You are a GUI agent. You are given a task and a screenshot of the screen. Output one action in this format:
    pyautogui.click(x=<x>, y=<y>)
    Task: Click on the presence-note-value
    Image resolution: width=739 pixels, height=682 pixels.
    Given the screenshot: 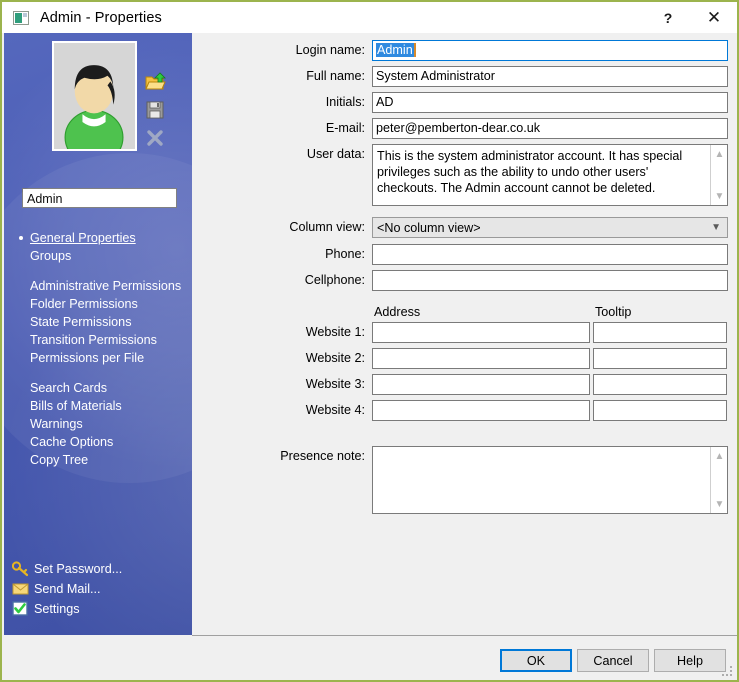 What is the action you would take?
    pyautogui.click(x=550, y=450)
    